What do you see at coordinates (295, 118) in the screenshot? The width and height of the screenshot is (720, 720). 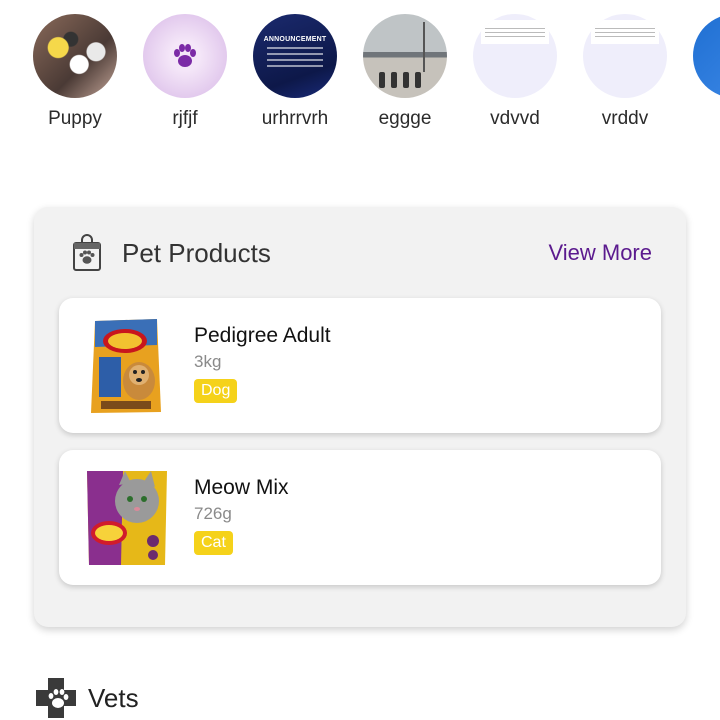 I see `story-label: urhrrvrh` at bounding box center [295, 118].